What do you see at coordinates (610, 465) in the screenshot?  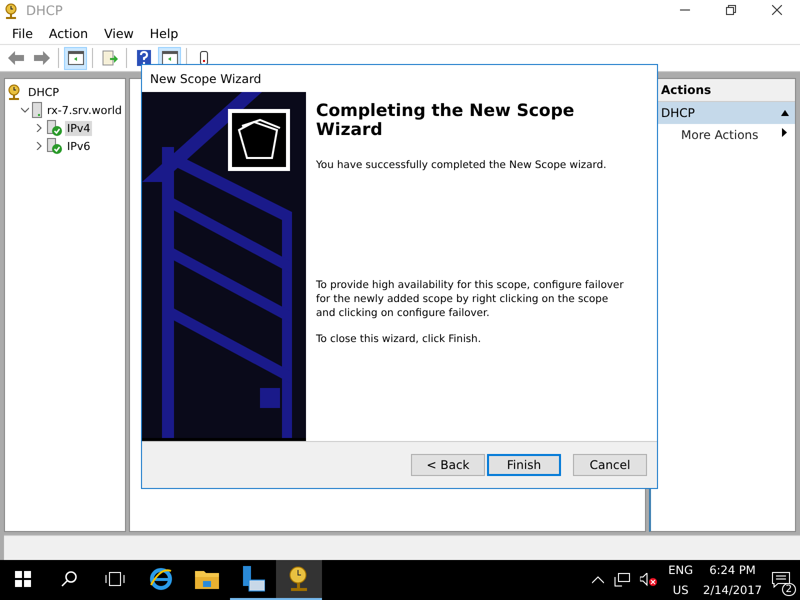 I see `dialog-button: Cancel` at bounding box center [610, 465].